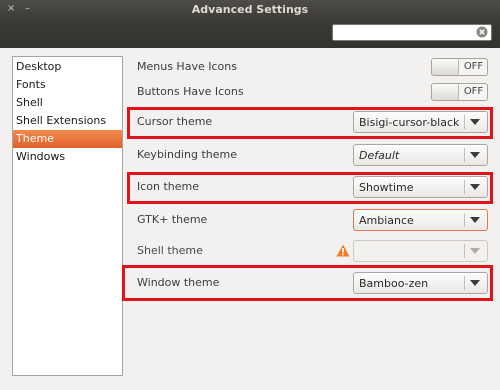 Image resolution: width=500 pixels, height=390 pixels. What do you see at coordinates (313, 155) in the screenshot?
I see `keybinding-theme-row: Keybinding theme Default` at bounding box center [313, 155].